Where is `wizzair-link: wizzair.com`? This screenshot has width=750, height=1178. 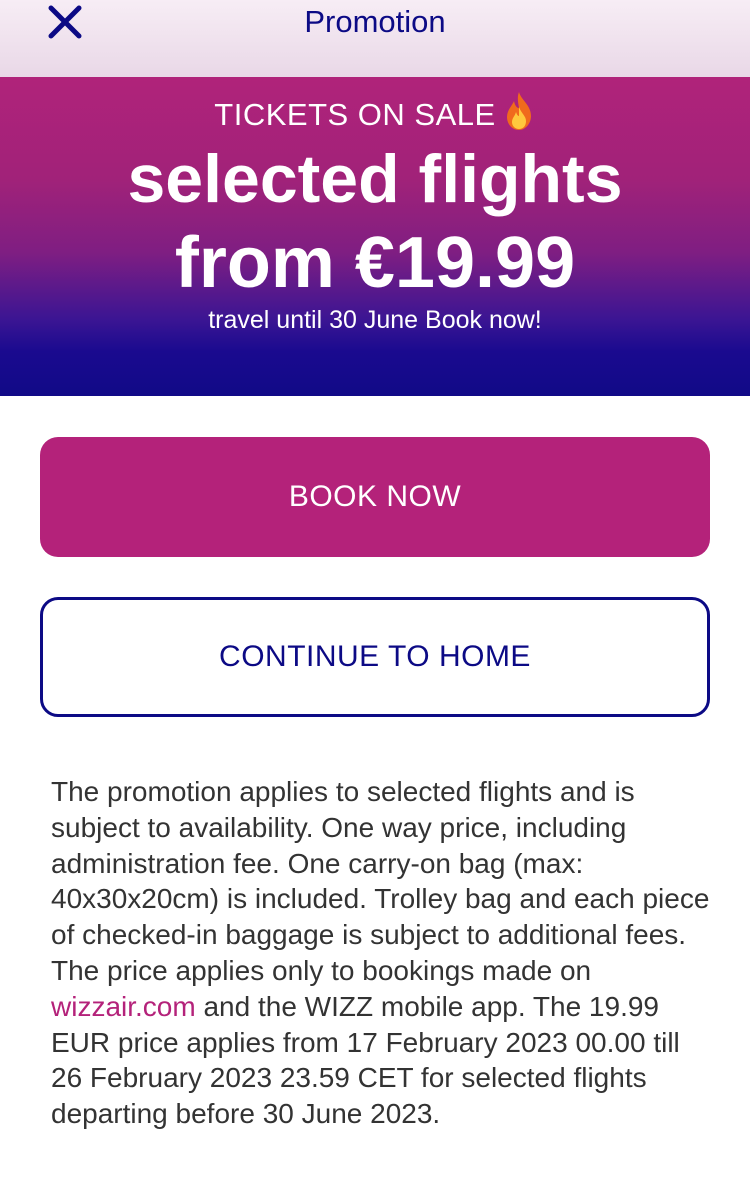 wizzair-link: wizzair.com is located at coordinates (123, 1006).